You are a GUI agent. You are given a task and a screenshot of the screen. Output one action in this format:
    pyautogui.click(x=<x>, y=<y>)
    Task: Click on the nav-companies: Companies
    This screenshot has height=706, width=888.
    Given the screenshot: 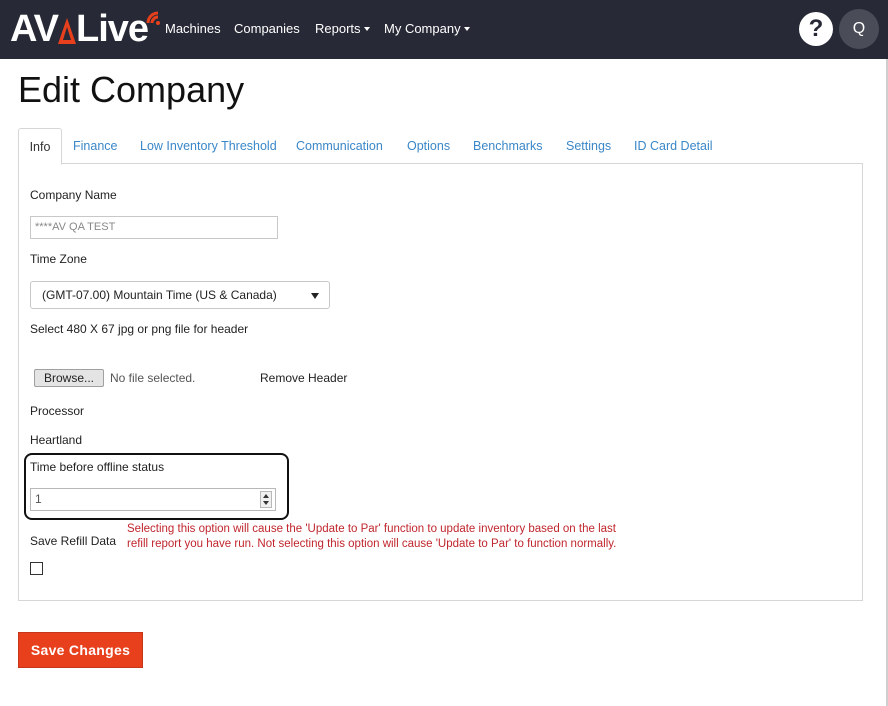 What is the action you would take?
    pyautogui.click(x=267, y=29)
    